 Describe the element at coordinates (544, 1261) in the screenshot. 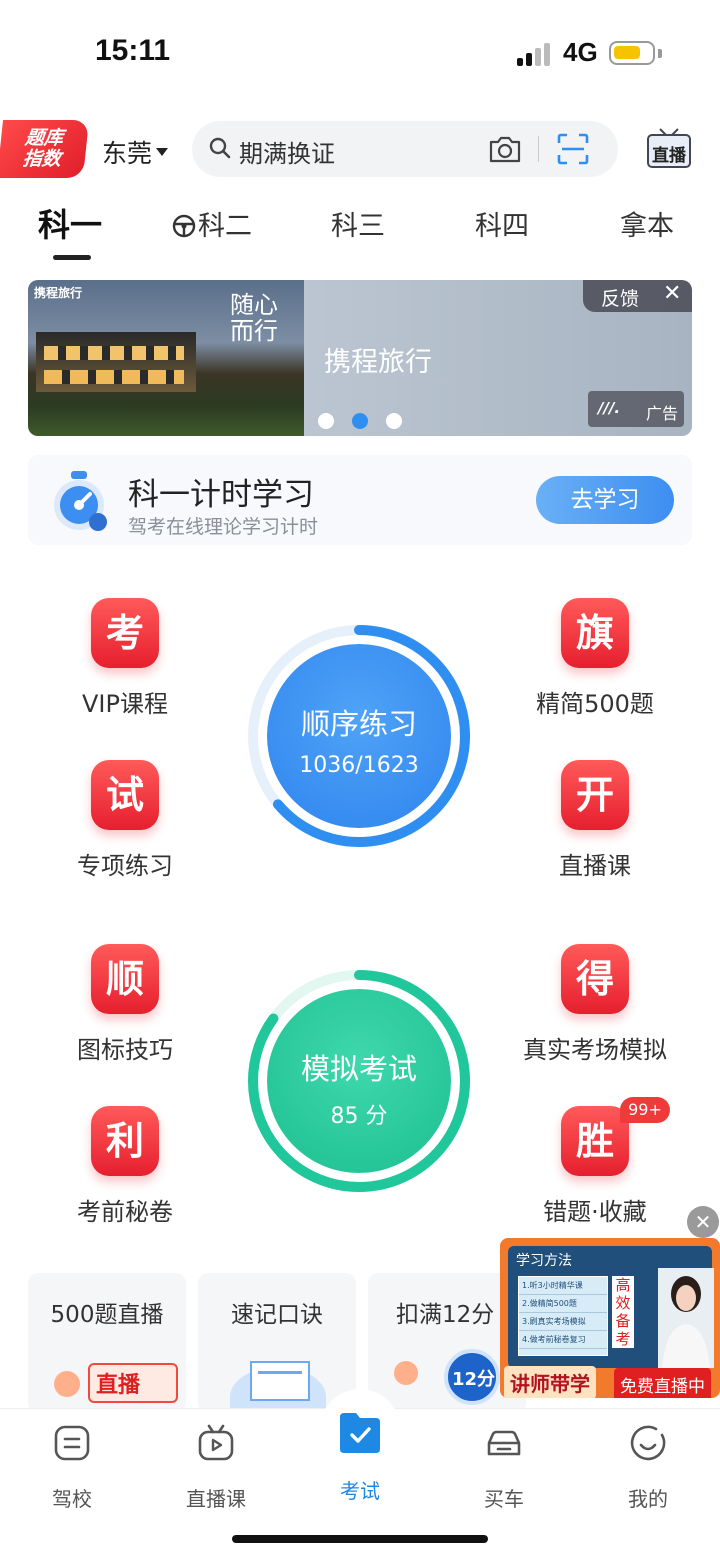

I see `promo-header: 学习方法` at that location.